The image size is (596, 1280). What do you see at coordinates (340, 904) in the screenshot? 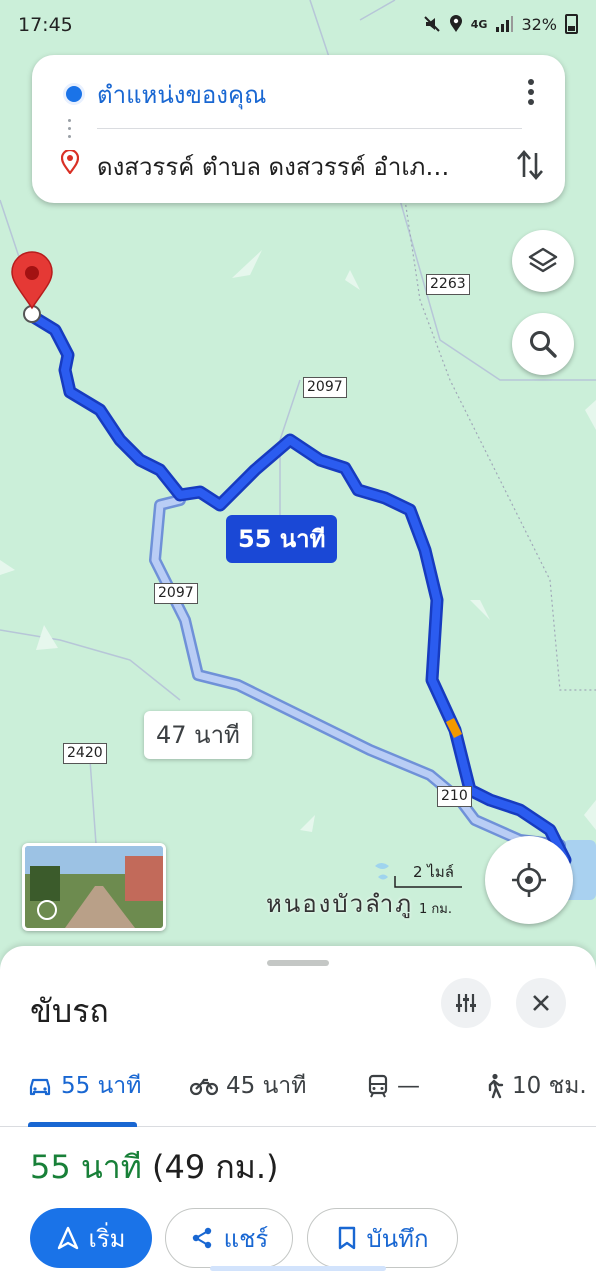
I see `map-place-name: หนองบัวลำภู` at bounding box center [340, 904].